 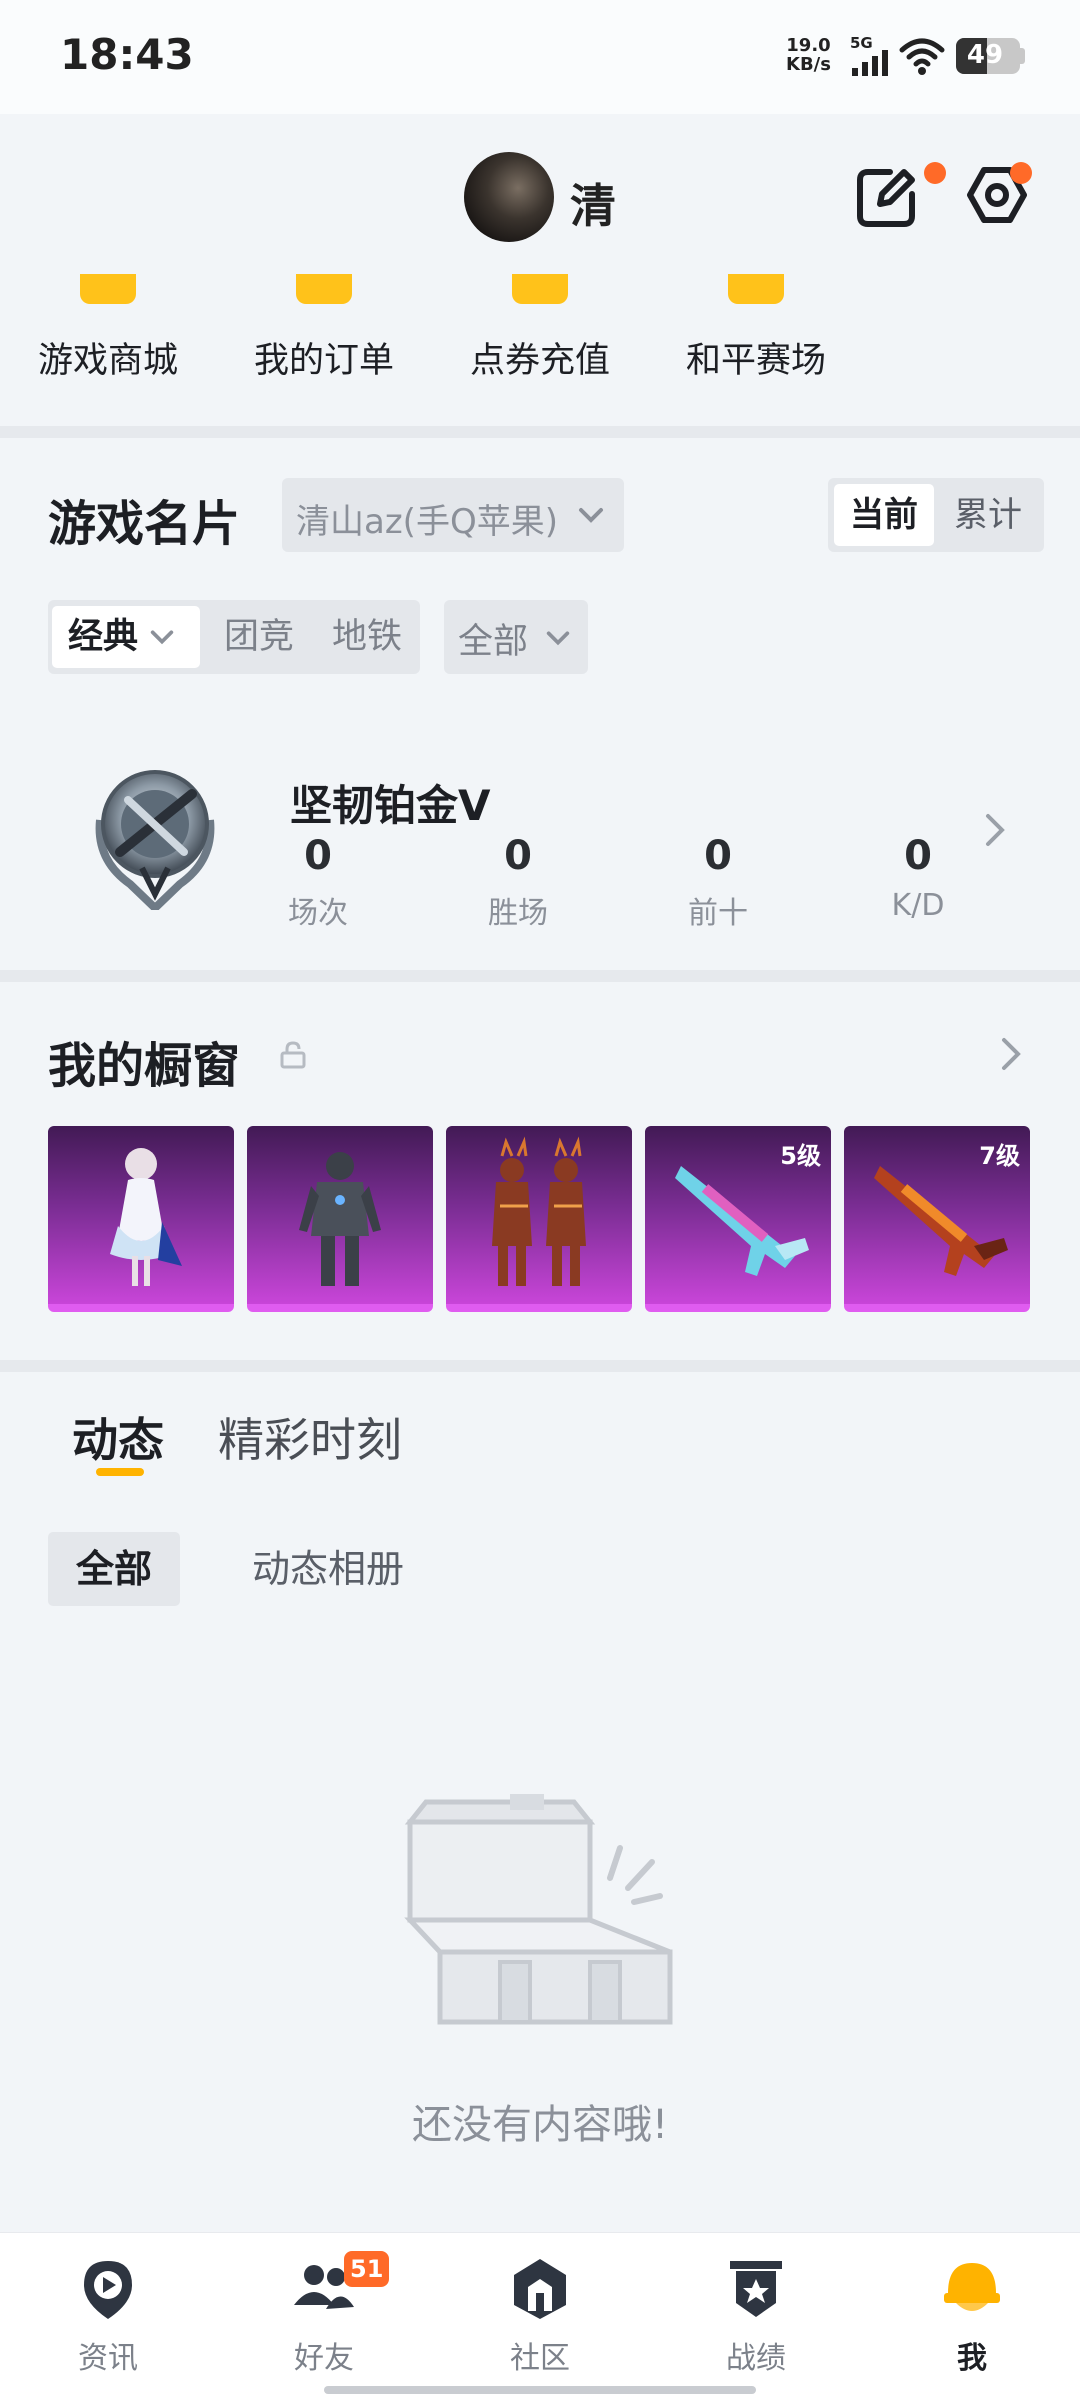 I want to click on store-icon, so click(x=108, y=289).